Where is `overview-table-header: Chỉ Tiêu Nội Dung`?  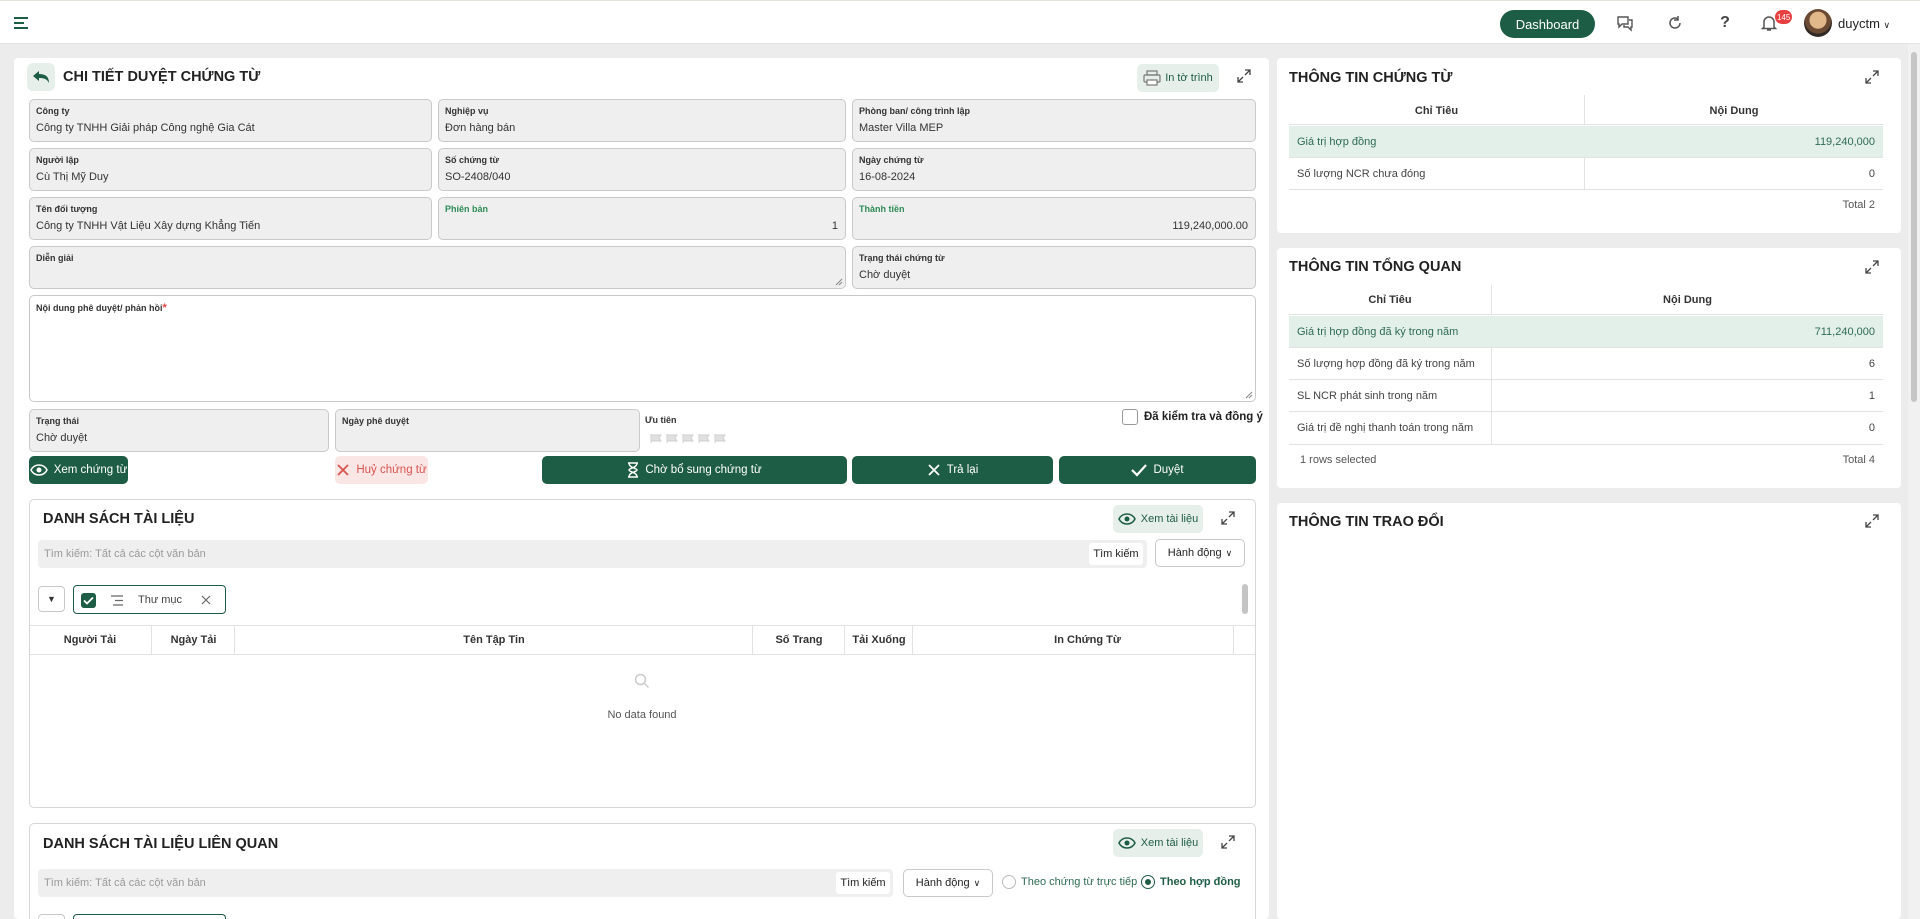 overview-table-header: Chỉ Tiêu Nội Dung is located at coordinates (1586, 300).